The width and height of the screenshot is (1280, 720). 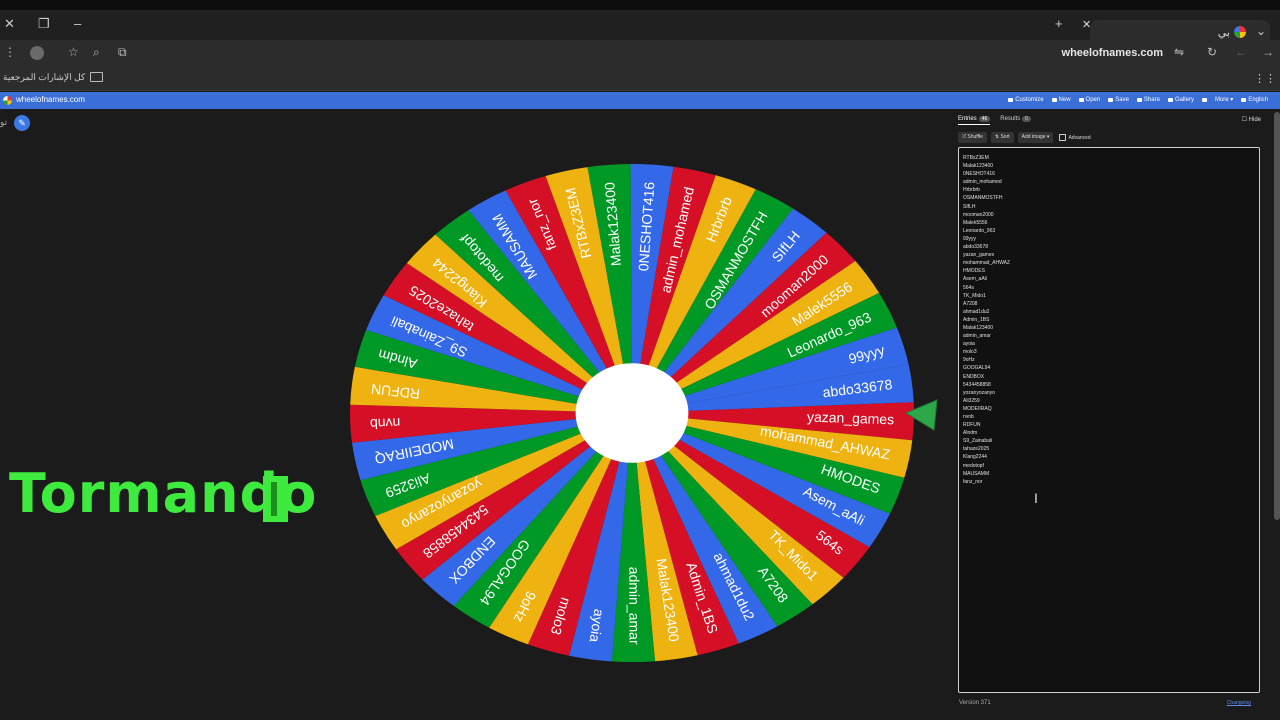 What do you see at coordinates (1010, 119) in the screenshot?
I see `tab-results-label: Results` at bounding box center [1010, 119].